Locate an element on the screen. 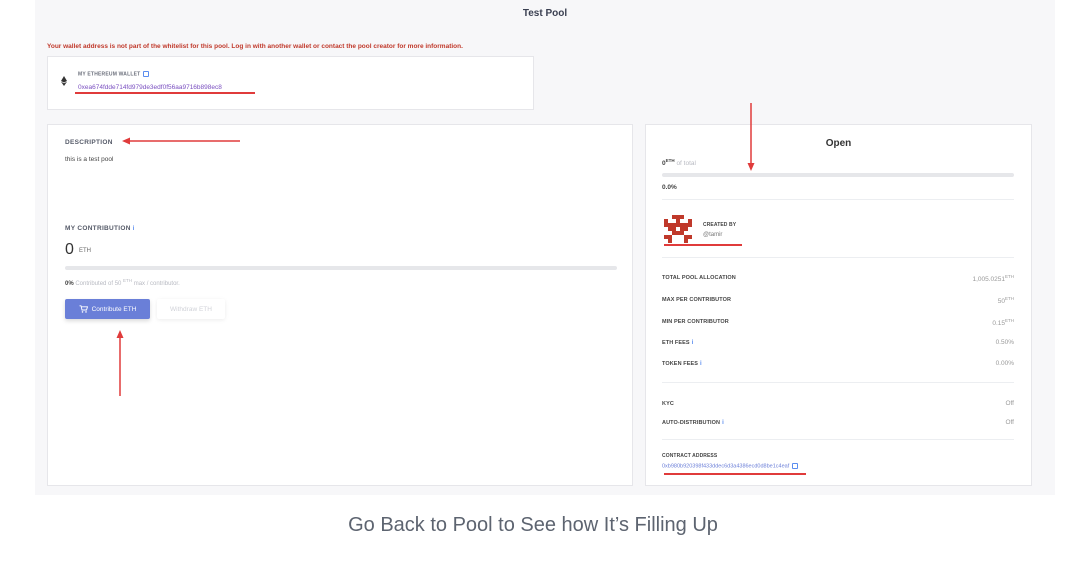 The width and height of the screenshot is (1066, 580). contribution-value: 0 is located at coordinates (69, 249).